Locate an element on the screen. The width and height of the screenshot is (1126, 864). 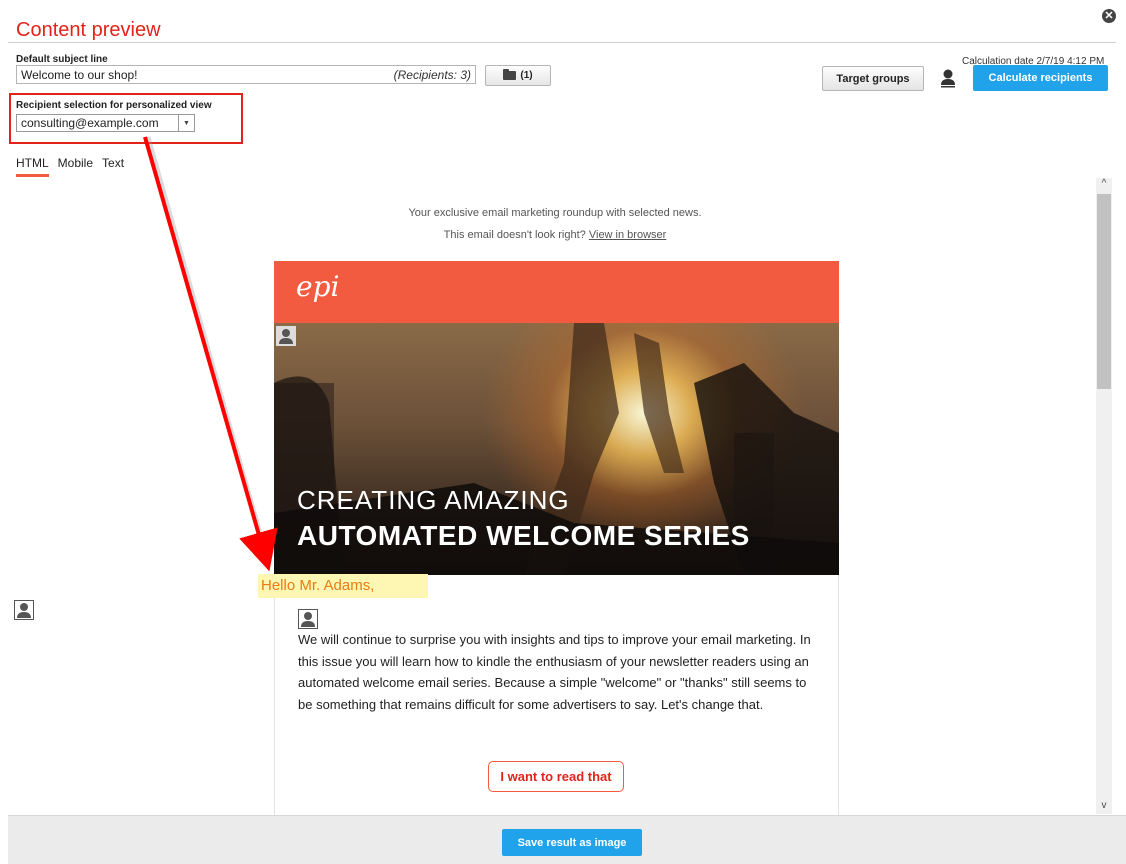
recipient-select-value: consulting@example.com is located at coordinates (90, 123).